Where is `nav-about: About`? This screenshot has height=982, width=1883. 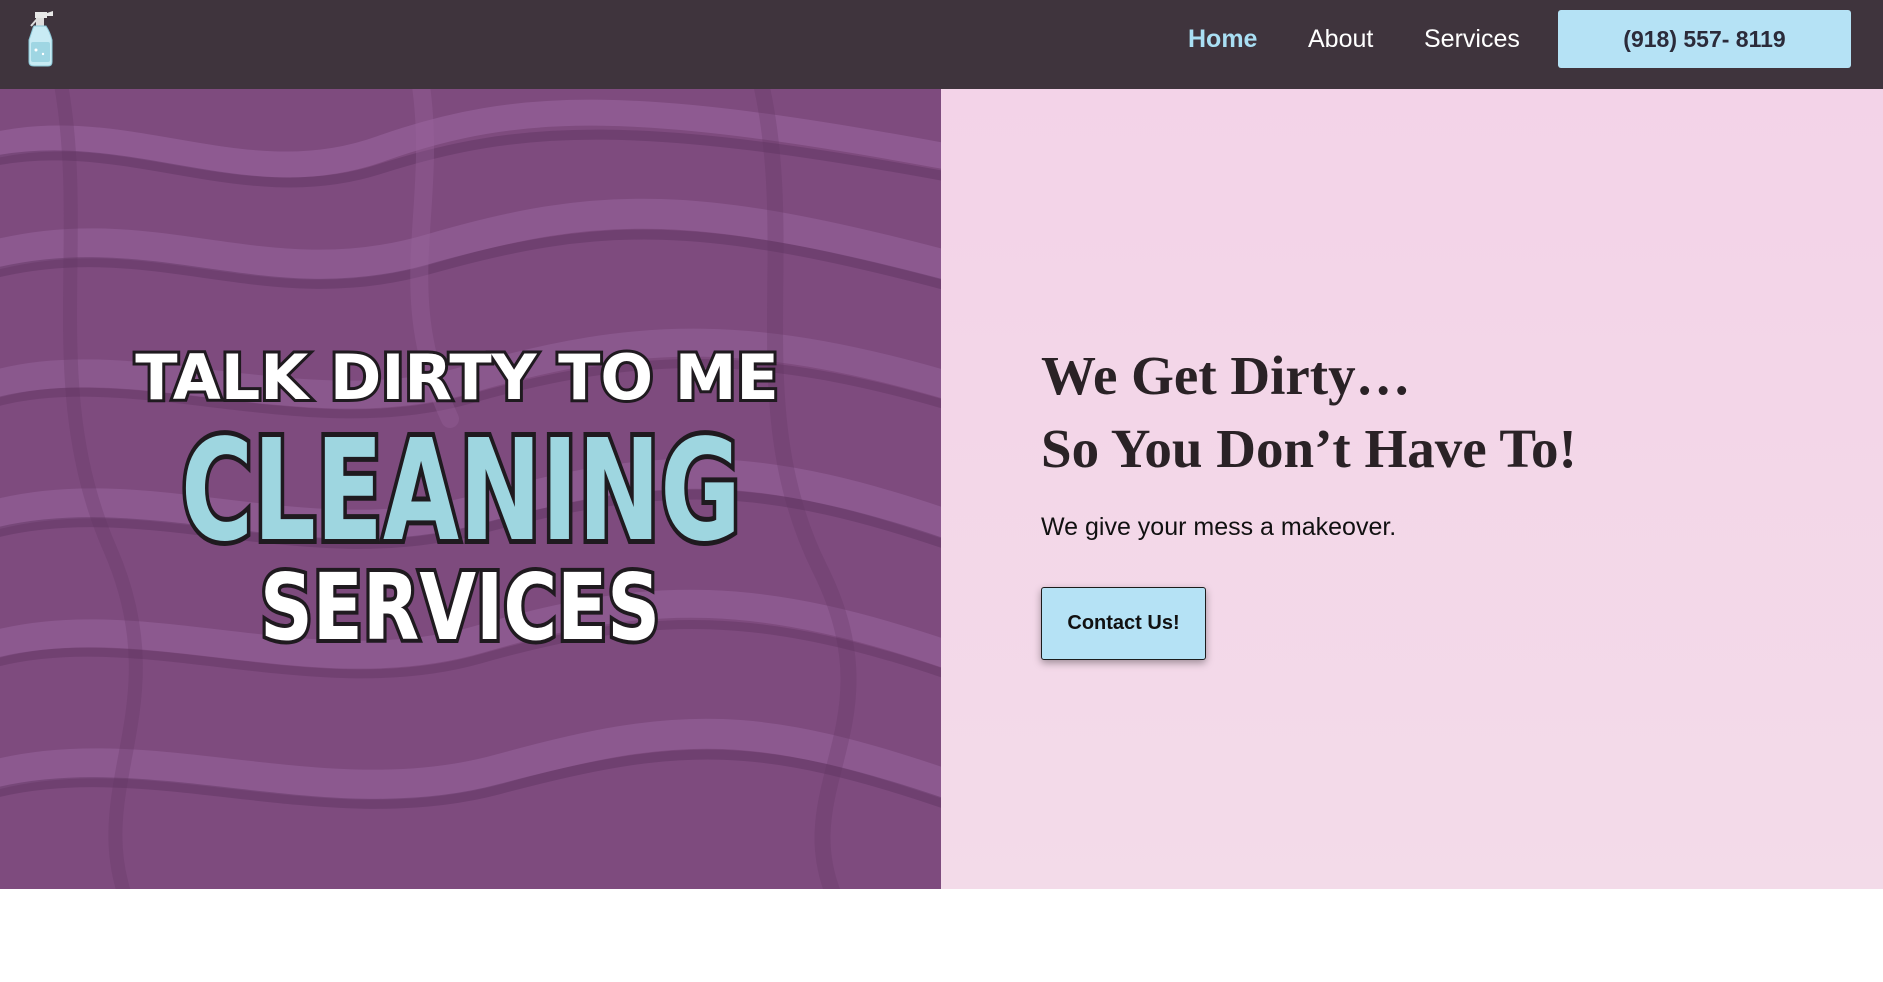 nav-about: About is located at coordinates (1340, 39).